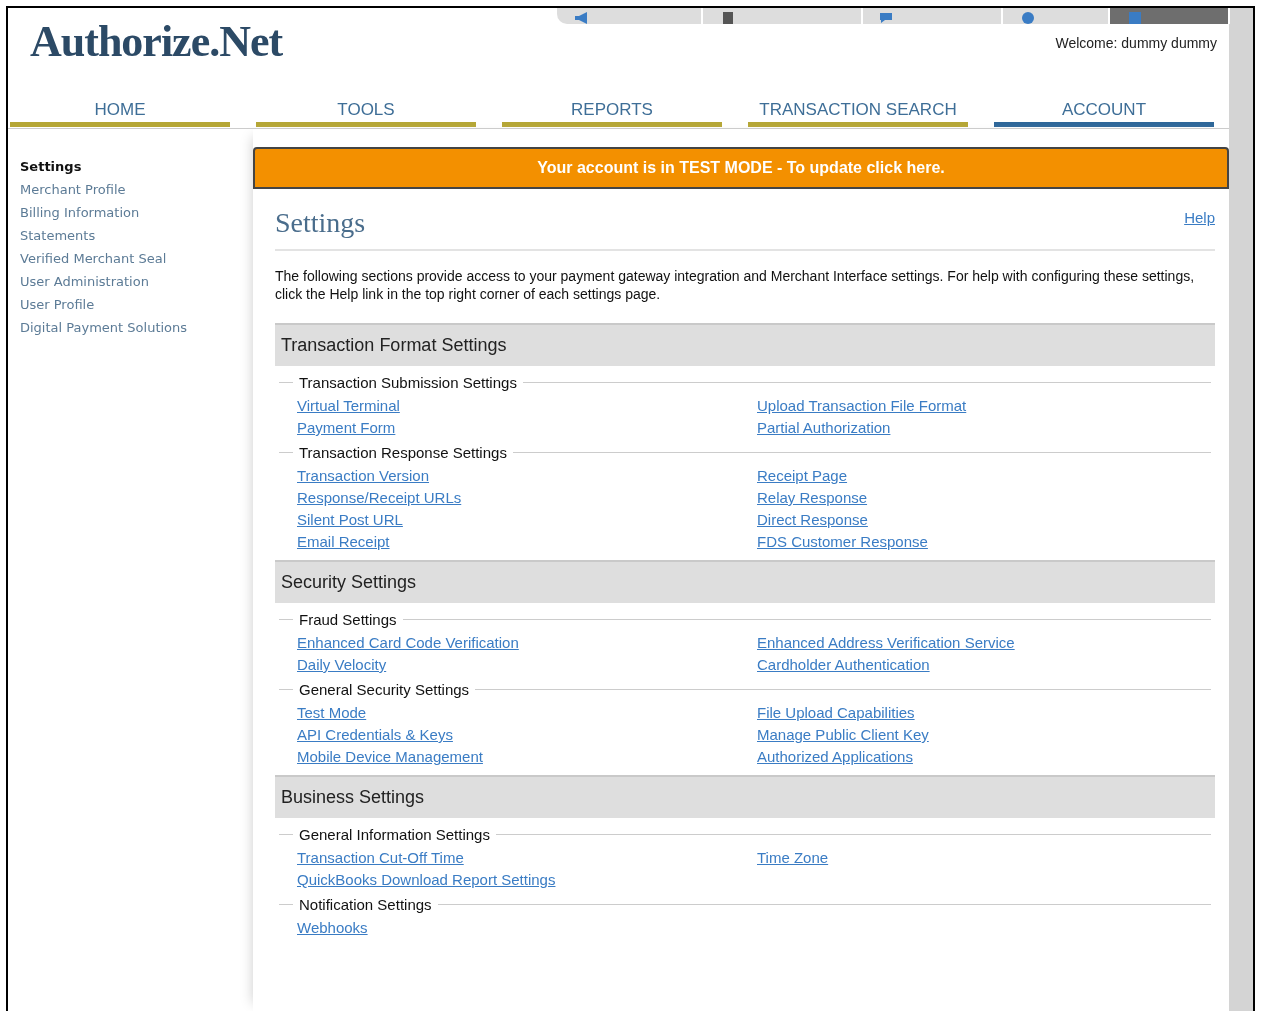  What do you see at coordinates (835, 756) in the screenshot?
I see `settings-link: Authorized Applications` at bounding box center [835, 756].